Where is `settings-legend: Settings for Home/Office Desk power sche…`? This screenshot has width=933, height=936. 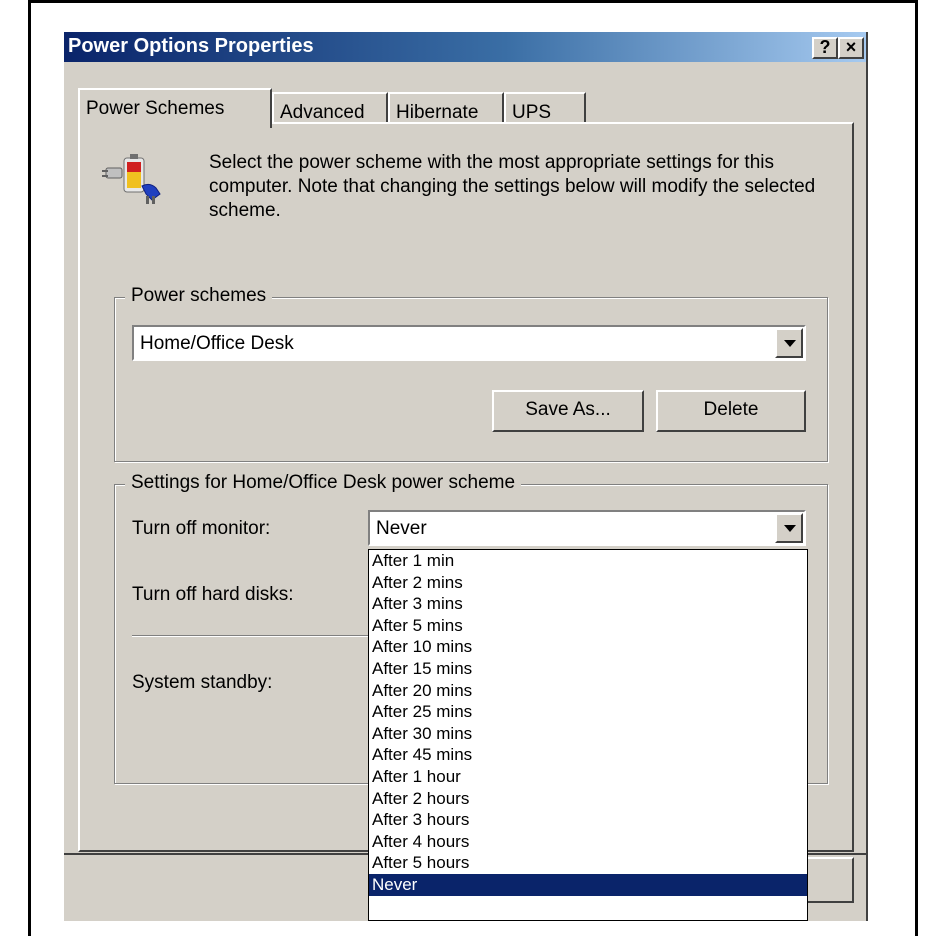 settings-legend: Settings for Home/Office Desk power sche… is located at coordinates (323, 483).